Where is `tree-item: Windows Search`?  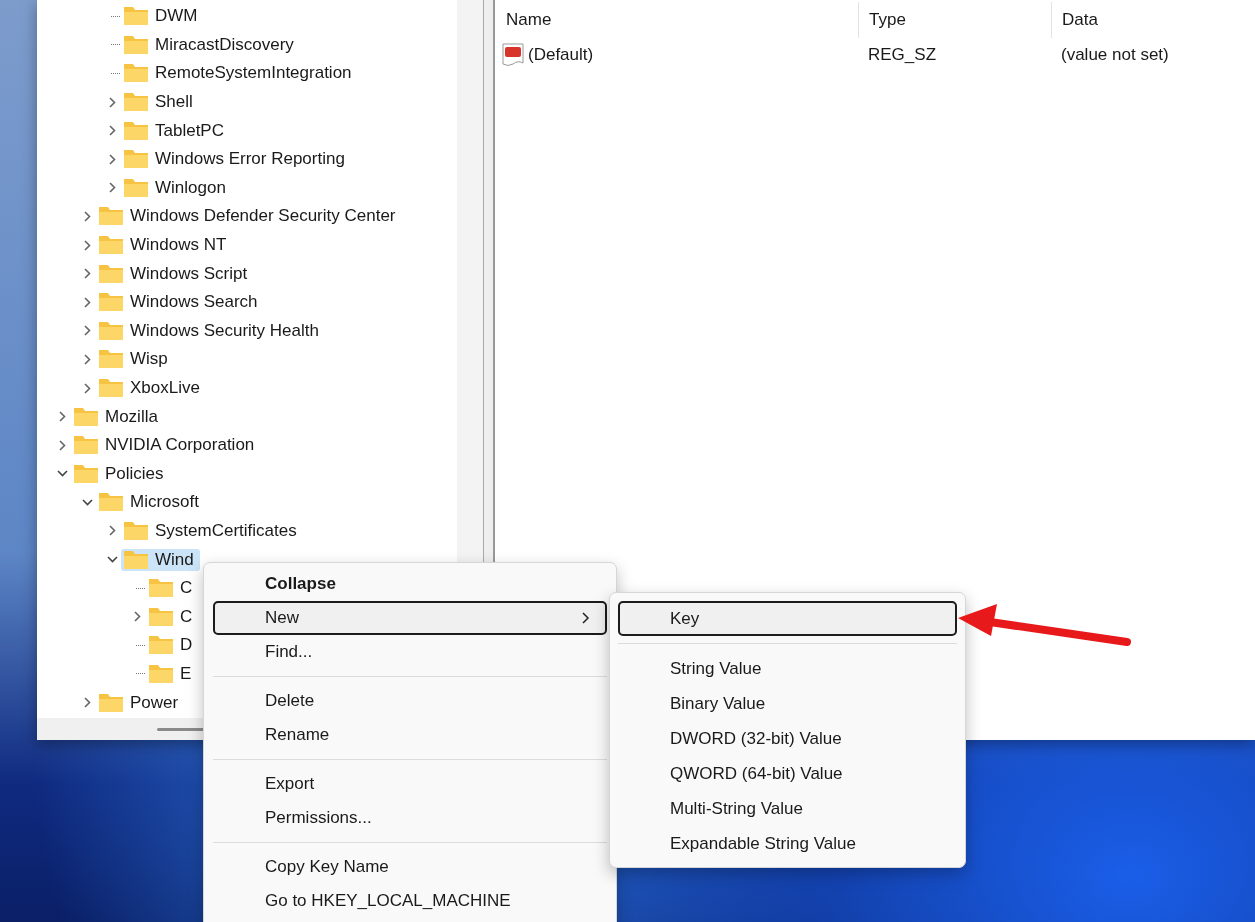
tree-item: Windows Search is located at coordinates (180, 302).